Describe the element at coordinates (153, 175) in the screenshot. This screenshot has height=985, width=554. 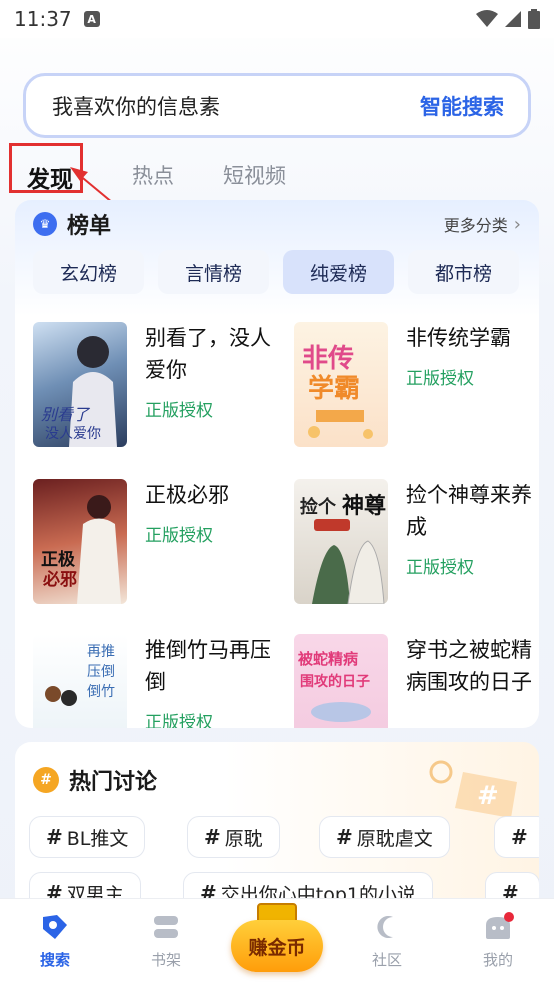
I see `tab-hot: 热点` at that location.